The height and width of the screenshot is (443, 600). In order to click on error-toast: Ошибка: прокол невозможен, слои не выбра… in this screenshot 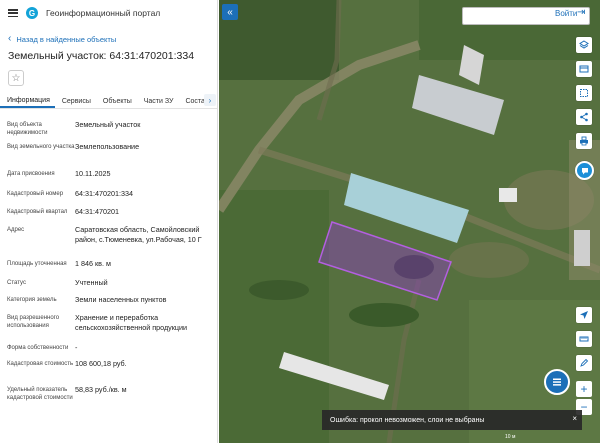, I will do `click(452, 420)`.